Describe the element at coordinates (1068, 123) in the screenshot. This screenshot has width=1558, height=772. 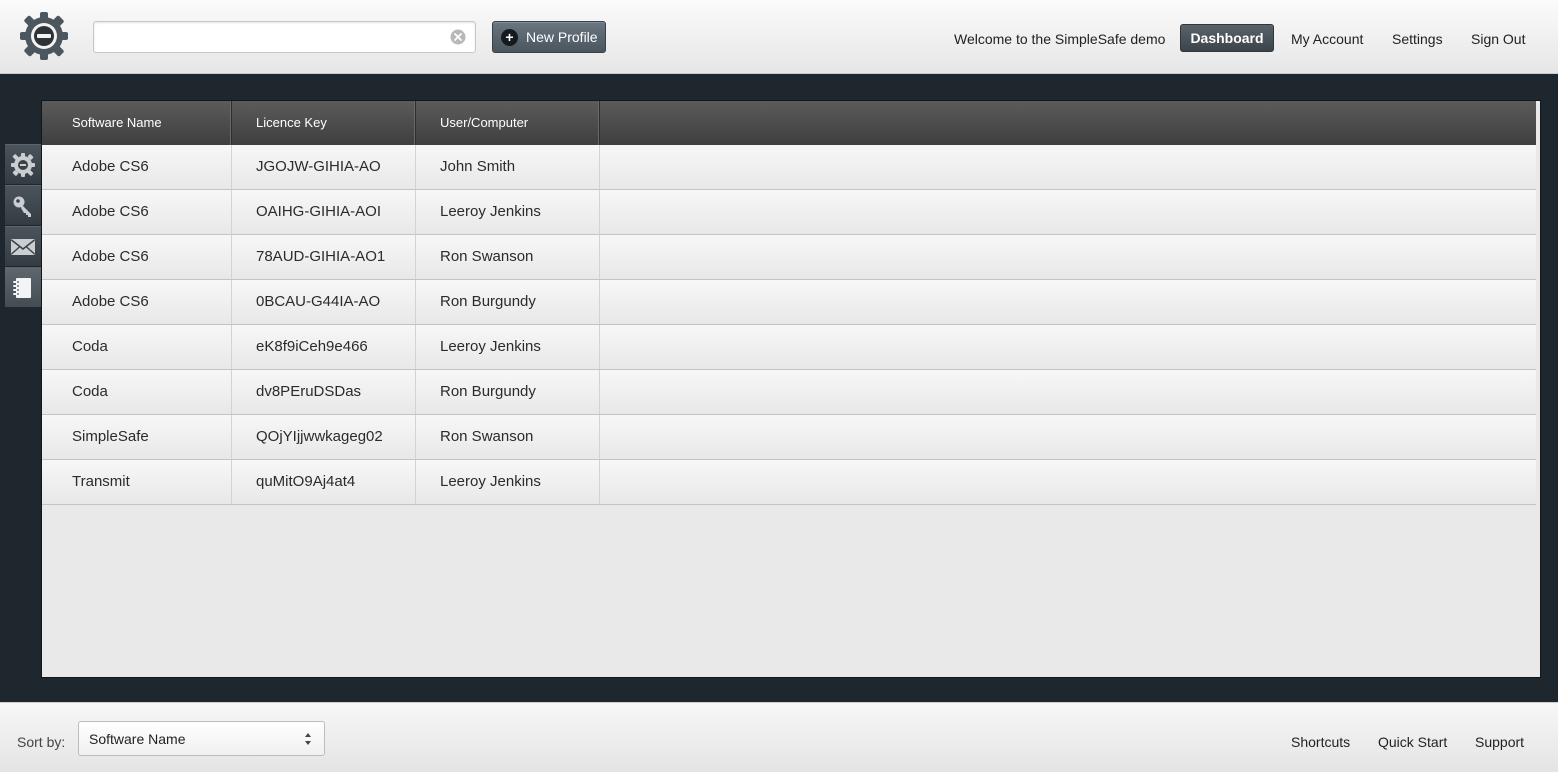
I see `column-header-empty` at that location.